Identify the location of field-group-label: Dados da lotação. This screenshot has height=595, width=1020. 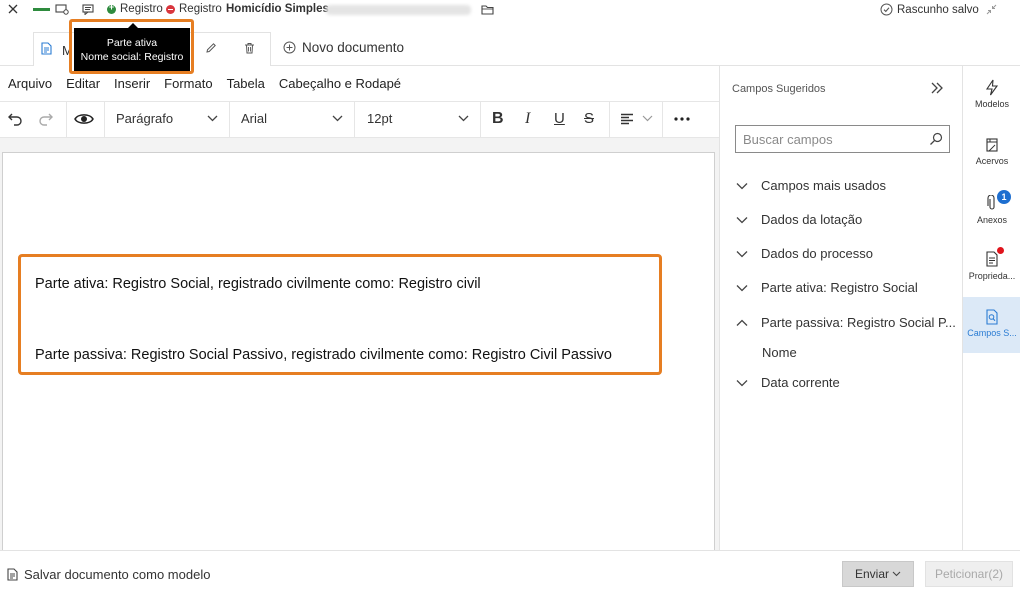
(812, 219).